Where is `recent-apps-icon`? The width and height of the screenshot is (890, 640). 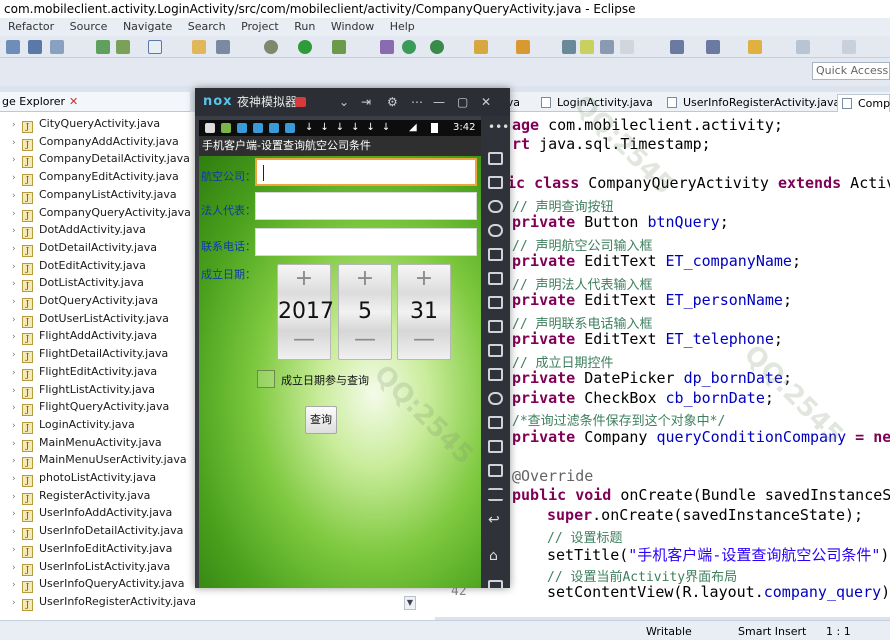
recent-apps-icon is located at coordinates (495, 585).